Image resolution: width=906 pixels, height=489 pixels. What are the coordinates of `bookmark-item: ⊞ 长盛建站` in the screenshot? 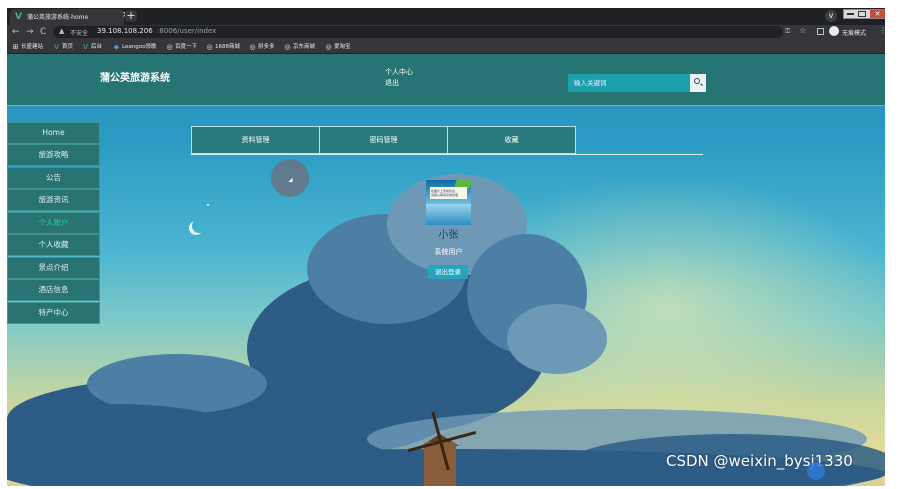 It's located at (27, 47).